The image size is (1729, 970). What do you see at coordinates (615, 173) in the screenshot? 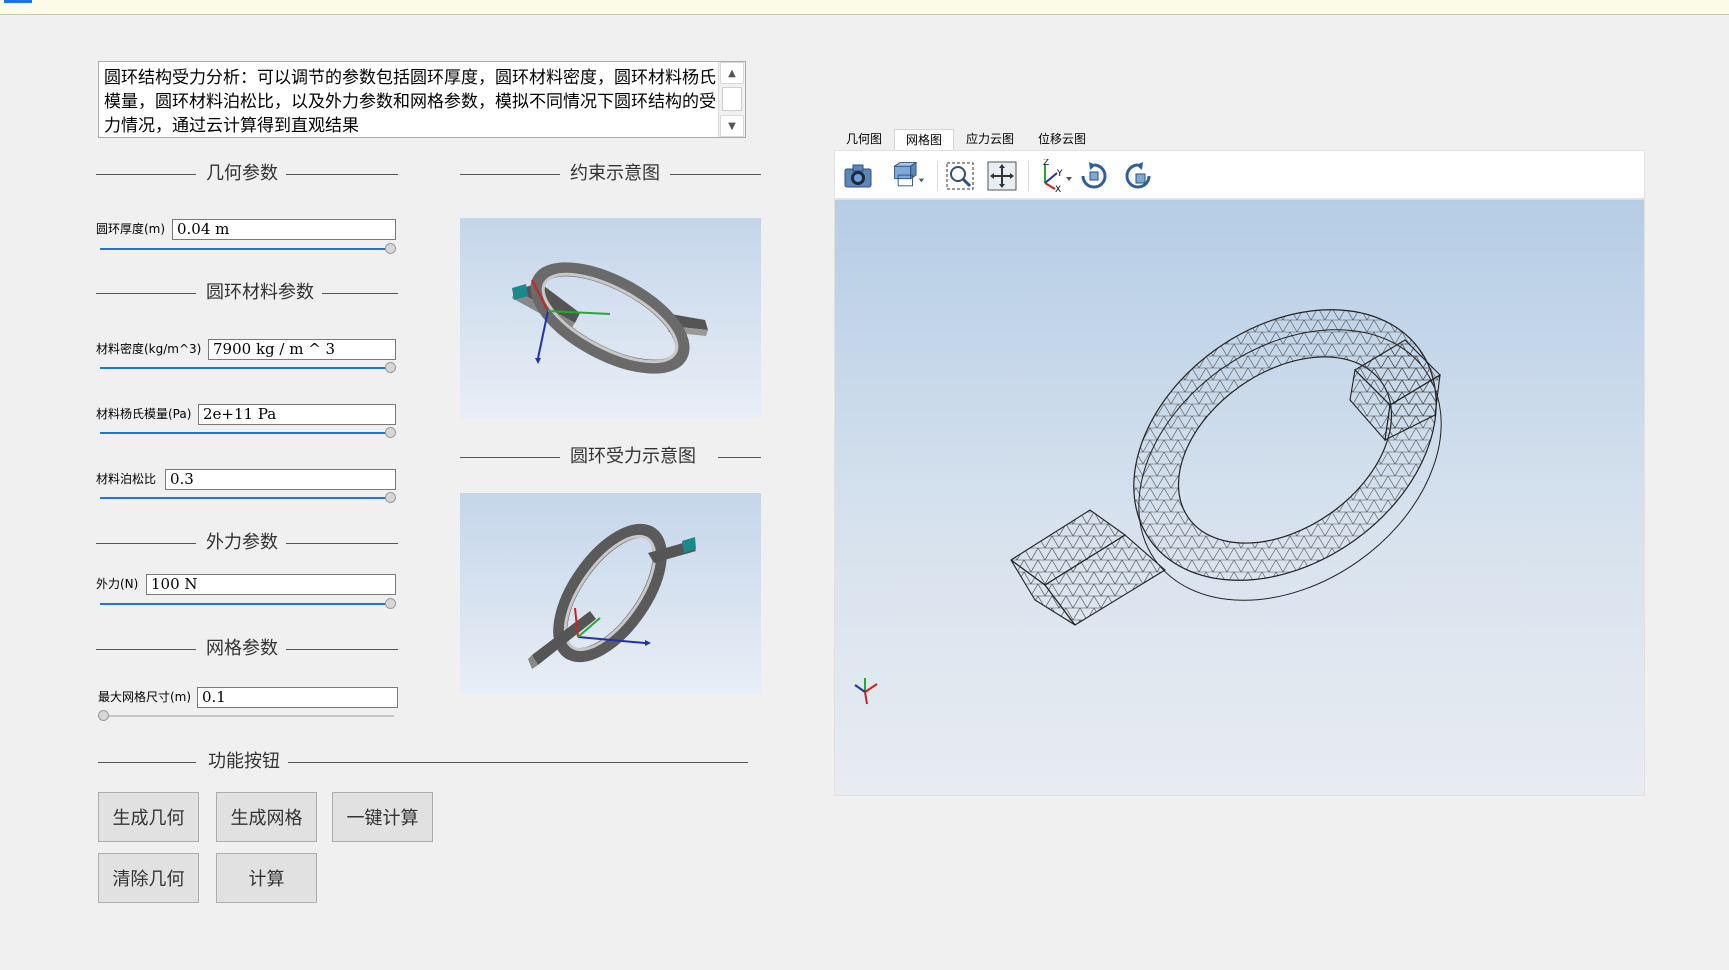
I see `section-title: 约束示意图` at bounding box center [615, 173].